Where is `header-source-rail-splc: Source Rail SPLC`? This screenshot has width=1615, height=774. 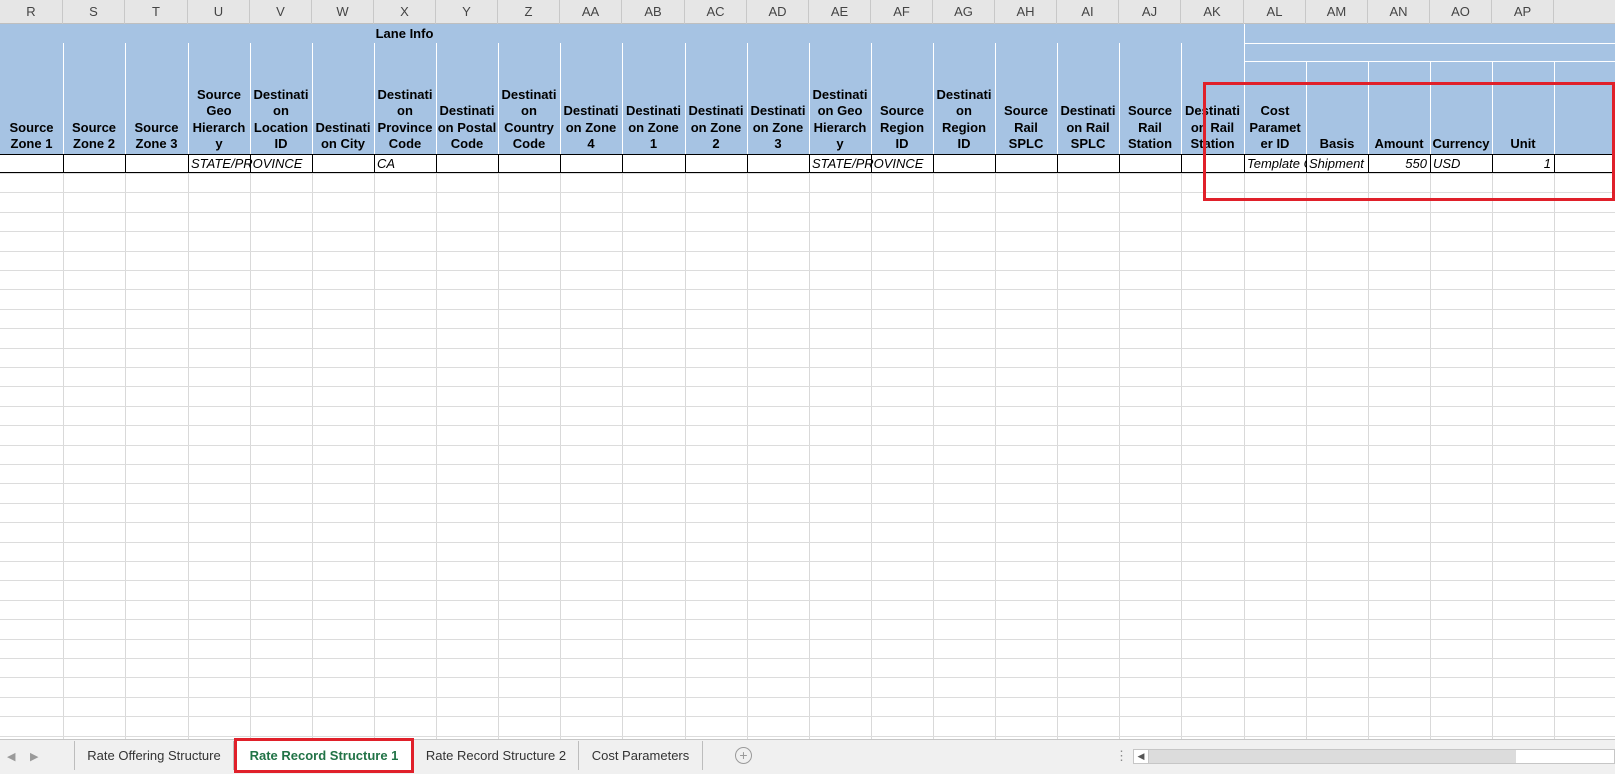
header-source-rail-splc: Source Rail SPLC is located at coordinates (1026, 98).